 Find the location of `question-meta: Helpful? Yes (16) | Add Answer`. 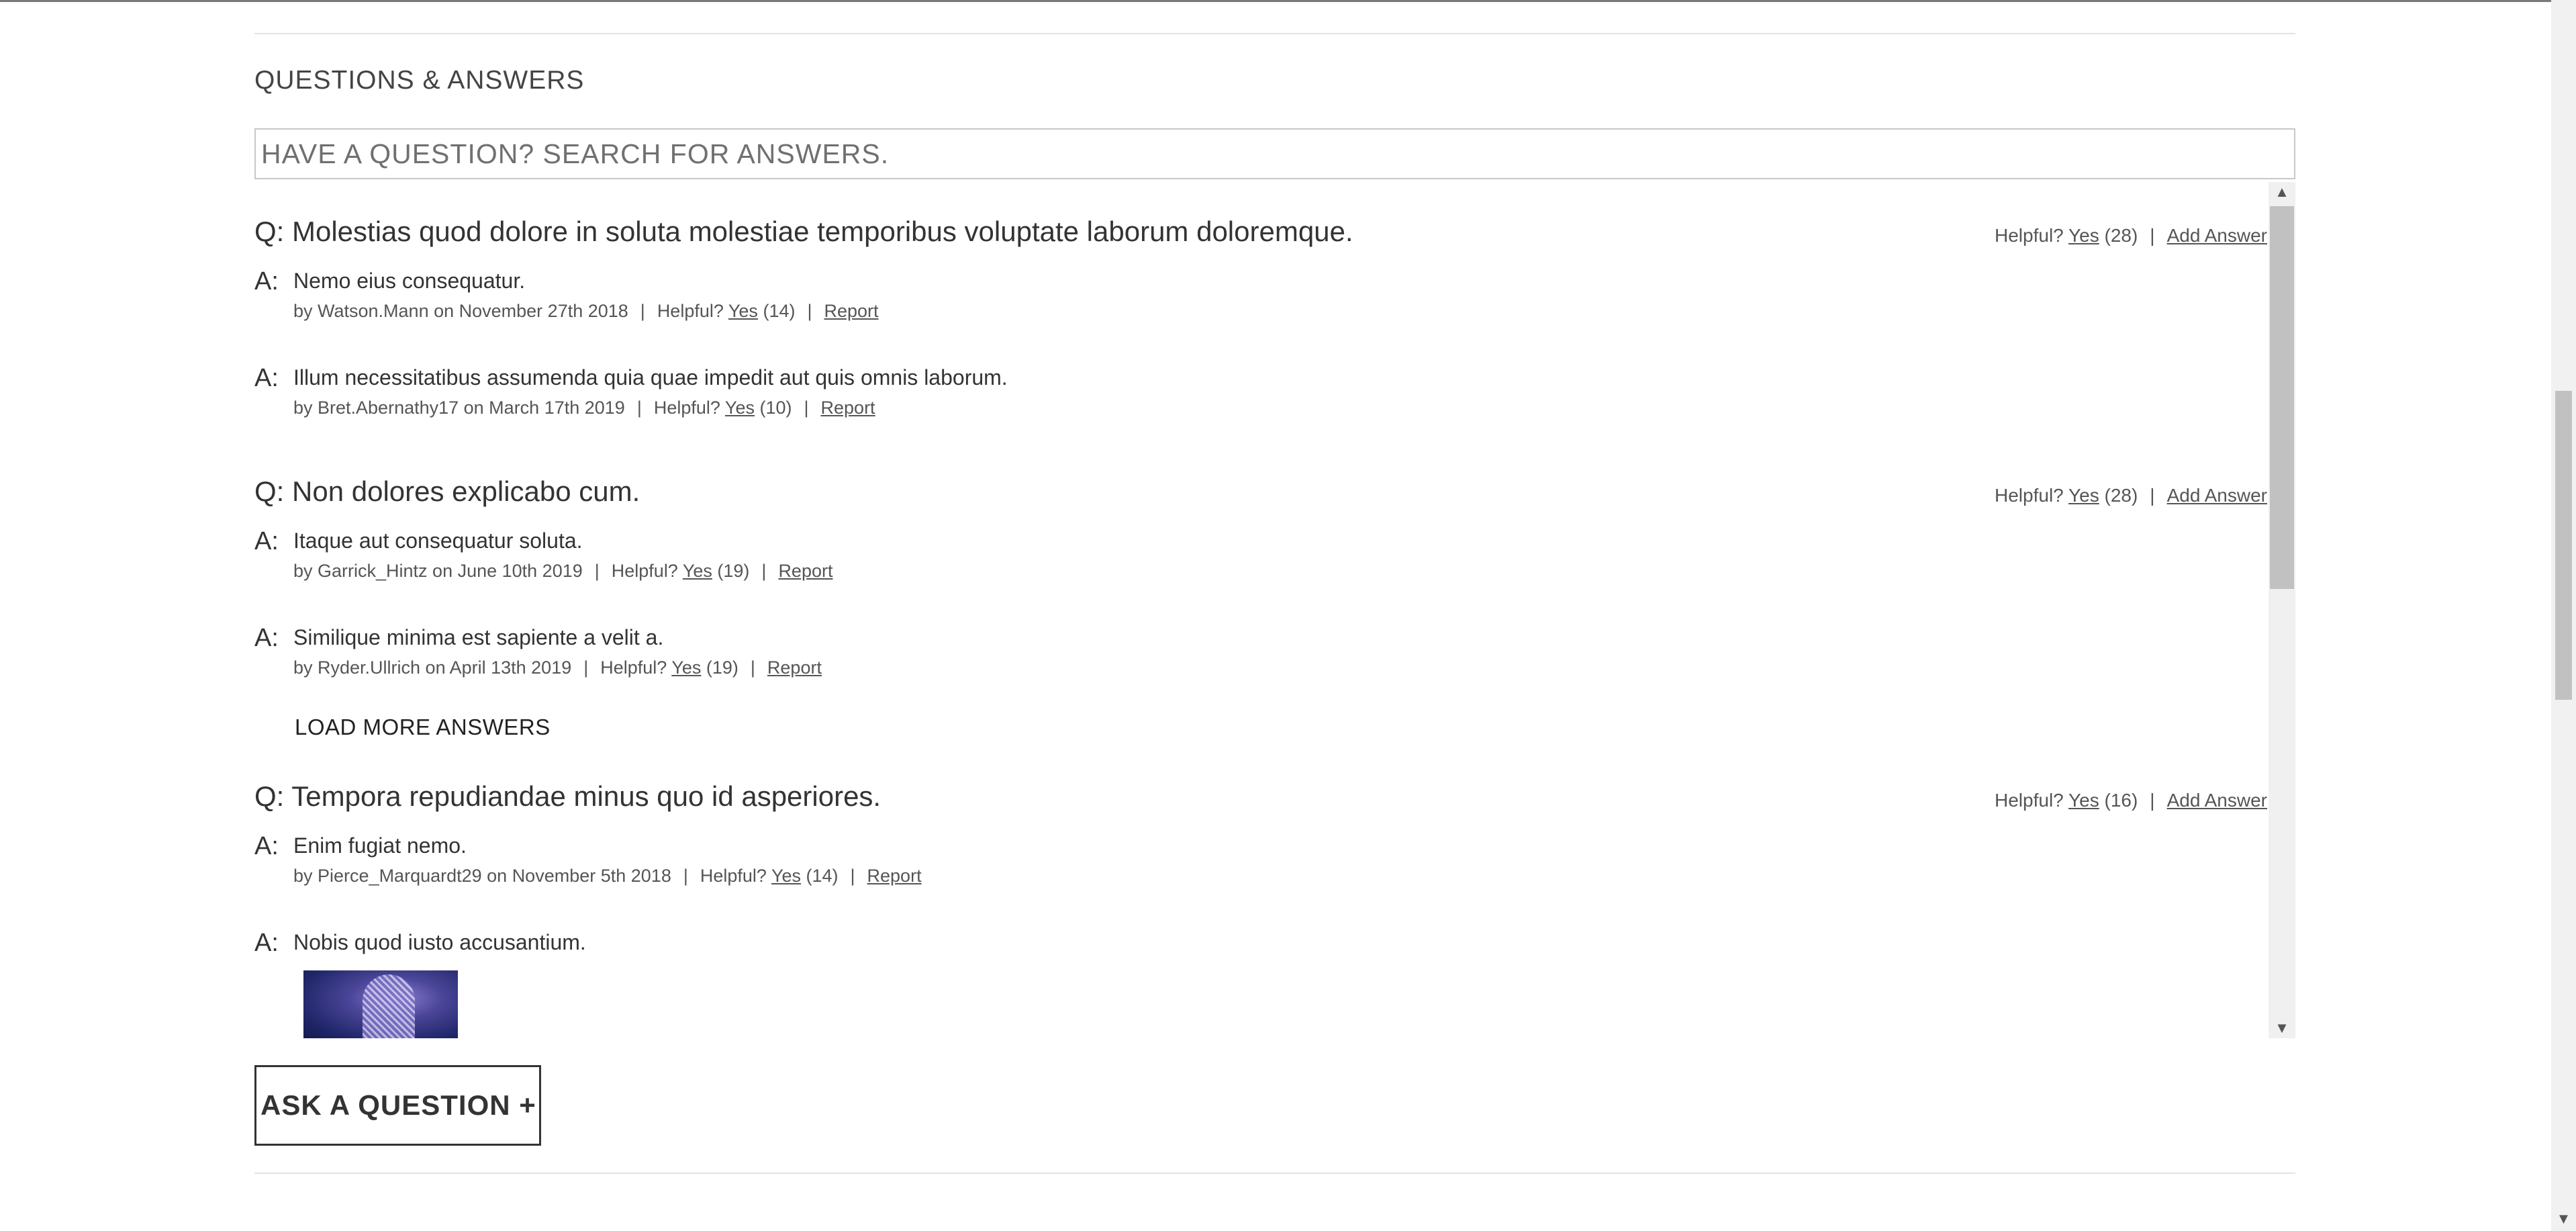

question-meta: Helpful? Yes (16) | Add Answer is located at coordinates (2131, 800).